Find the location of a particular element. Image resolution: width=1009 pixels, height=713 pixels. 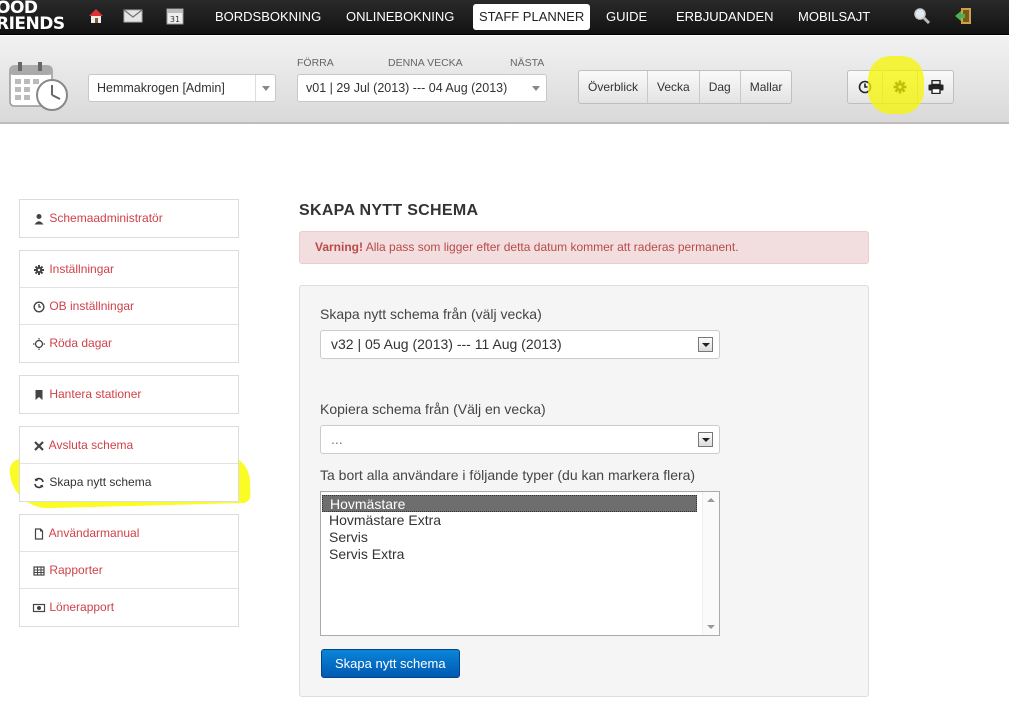

logout-icon is located at coordinates (963, 16).